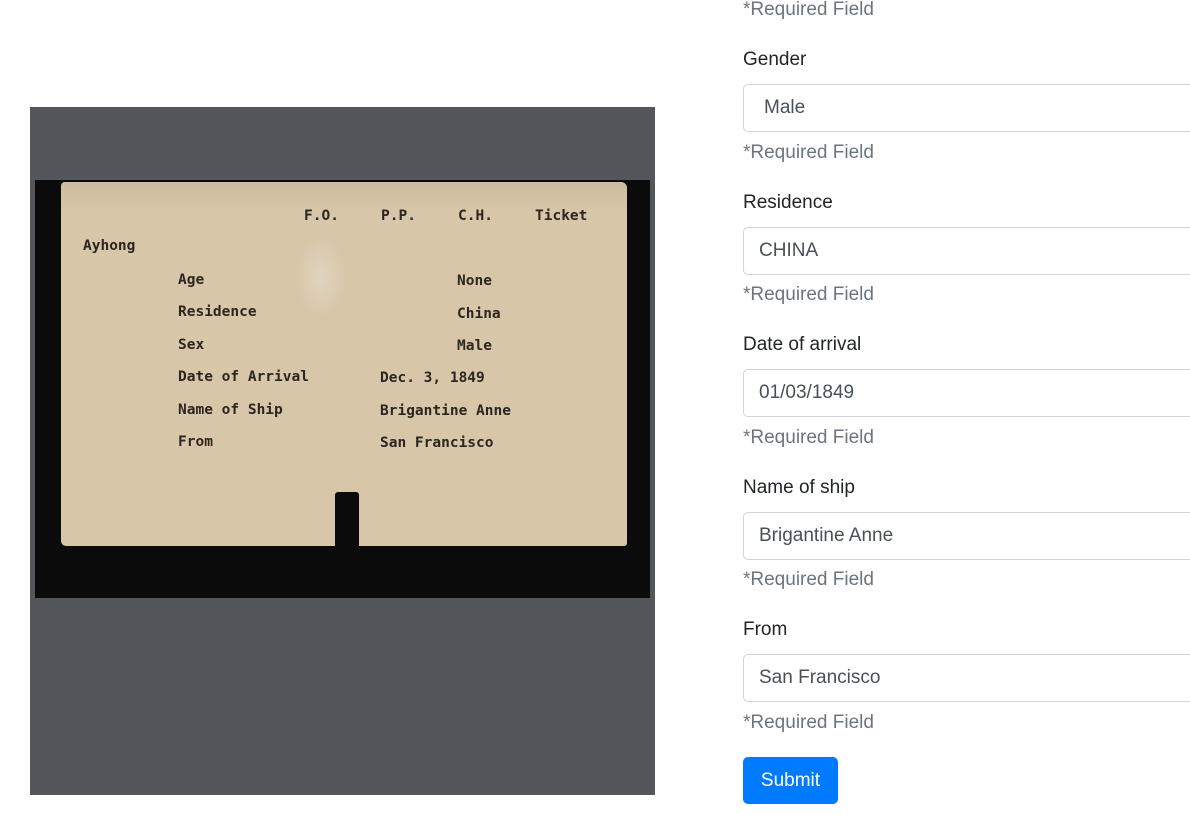 This screenshot has width=1190, height=815. I want to click on card-row-value: None, so click(474, 281).